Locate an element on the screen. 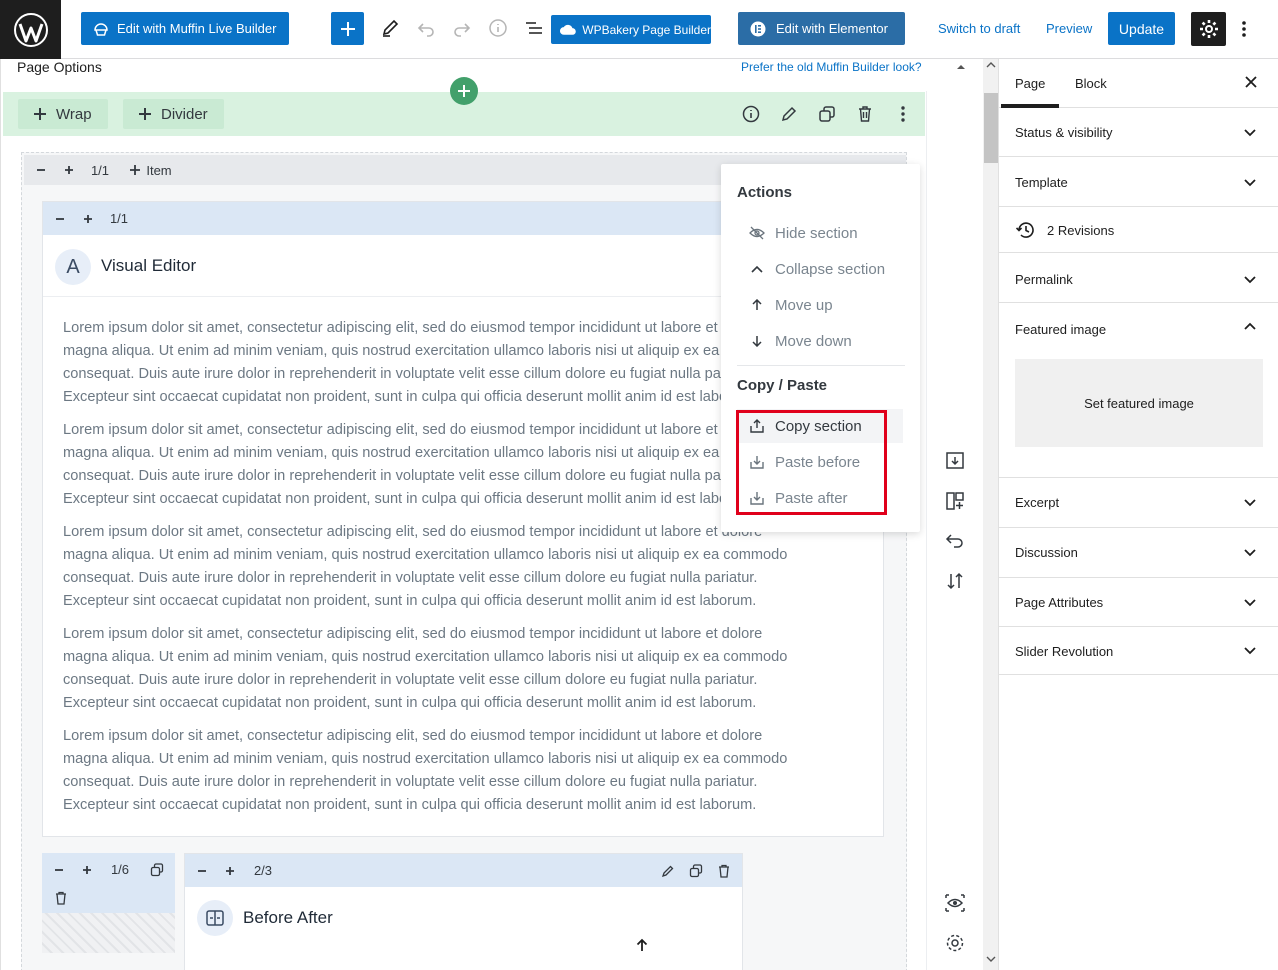  panel-template: Template is located at coordinates (1138, 182).